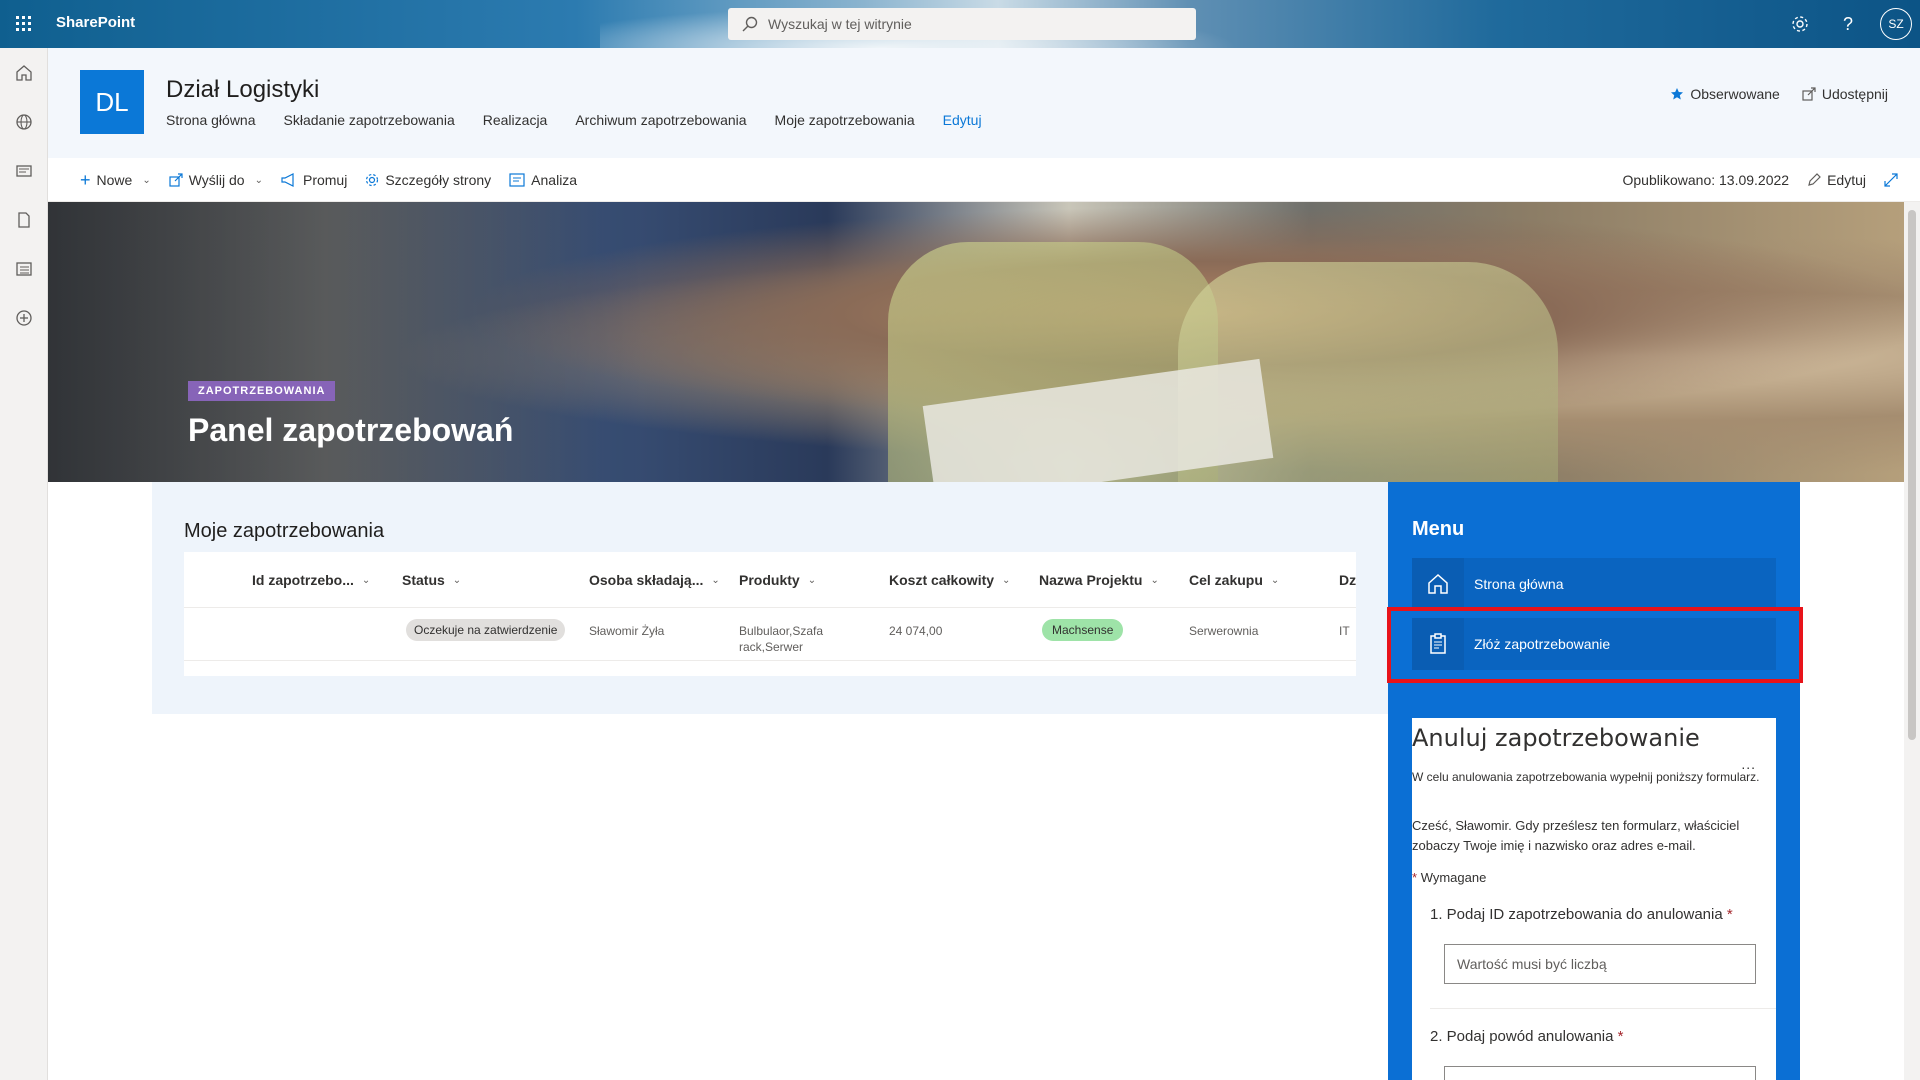  Describe the element at coordinates (24, 171) in the screenshot. I see `appbar-news-button` at that location.